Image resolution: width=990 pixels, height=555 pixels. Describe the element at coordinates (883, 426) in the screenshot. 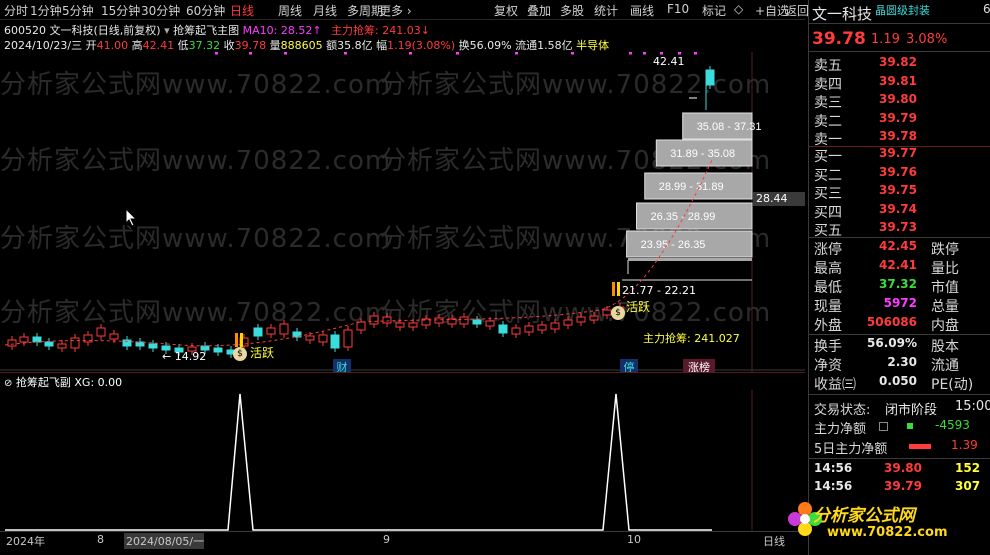

I see `table-icon` at that location.